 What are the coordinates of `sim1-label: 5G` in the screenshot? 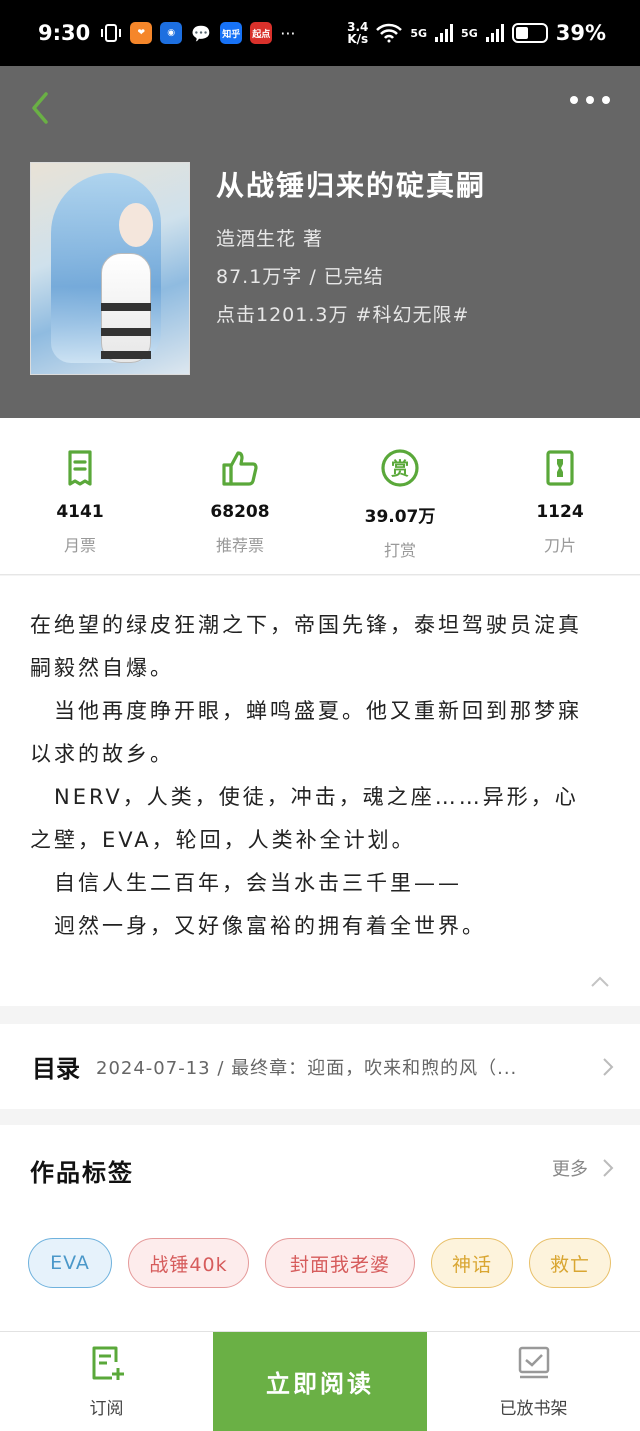 It's located at (419, 33).